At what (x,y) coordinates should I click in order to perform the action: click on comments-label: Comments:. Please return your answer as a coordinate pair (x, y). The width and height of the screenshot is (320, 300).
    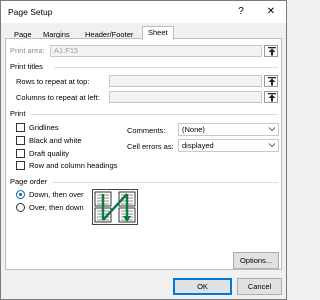
    Looking at the image, I should click on (146, 130).